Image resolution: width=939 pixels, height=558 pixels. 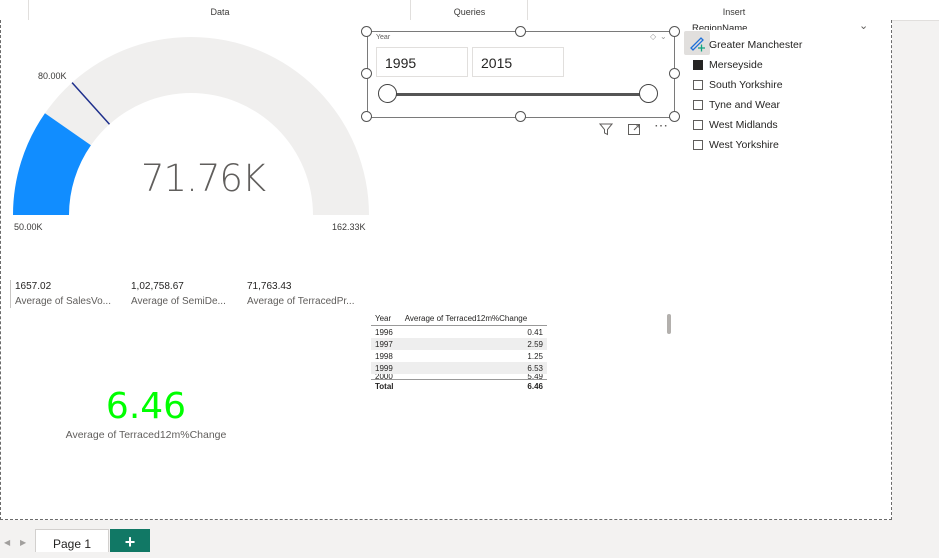 I want to click on region-item-west-midlands: West Midlands, so click(x=735, y=125).